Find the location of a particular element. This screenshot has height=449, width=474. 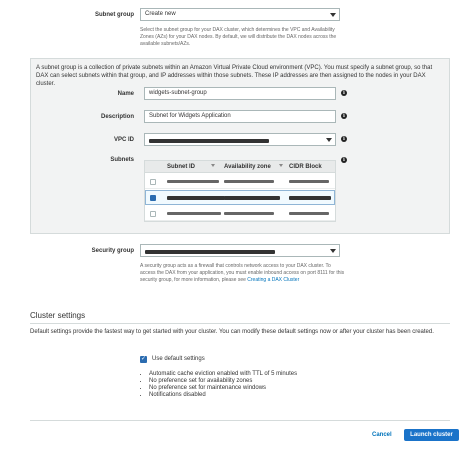

vpc-id-select is located at coordinates (240, 139).